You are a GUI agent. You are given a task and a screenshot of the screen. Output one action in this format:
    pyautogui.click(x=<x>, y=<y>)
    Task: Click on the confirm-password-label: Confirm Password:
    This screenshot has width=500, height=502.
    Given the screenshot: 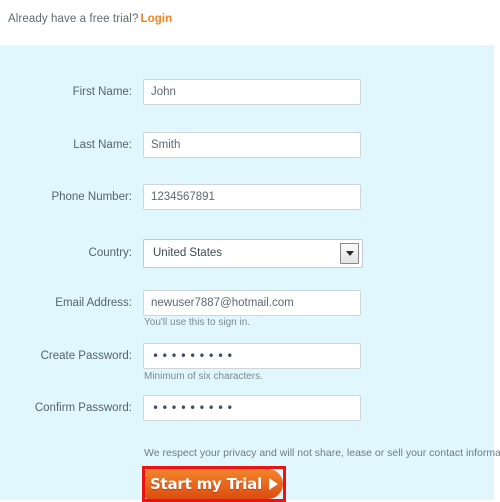 What is the action you would take?
    pyautogui.click(x=83, y=408)
    